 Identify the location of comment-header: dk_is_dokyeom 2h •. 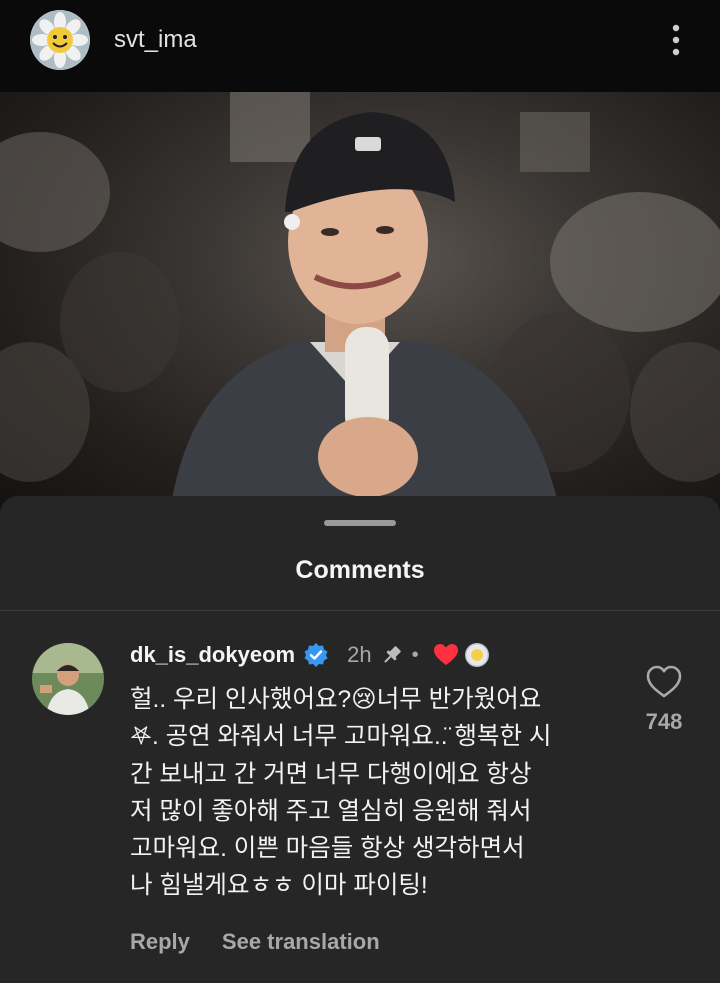
(309, 655).